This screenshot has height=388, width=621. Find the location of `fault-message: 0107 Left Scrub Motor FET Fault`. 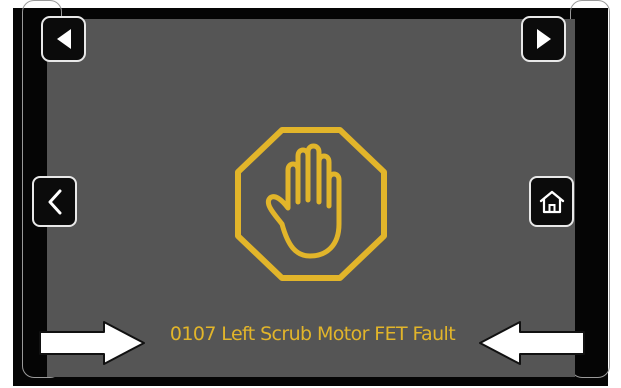

fault-message: 0107 Left Scrub Motor FET Fault is located at coordinates (312, 334).